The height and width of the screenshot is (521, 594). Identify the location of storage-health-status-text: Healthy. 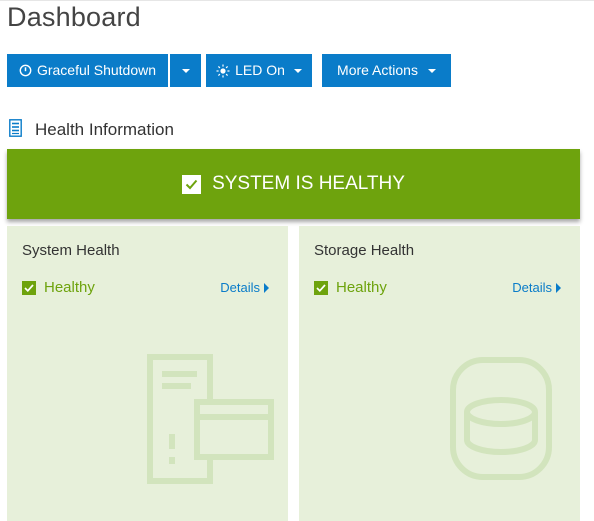
(361, 287).